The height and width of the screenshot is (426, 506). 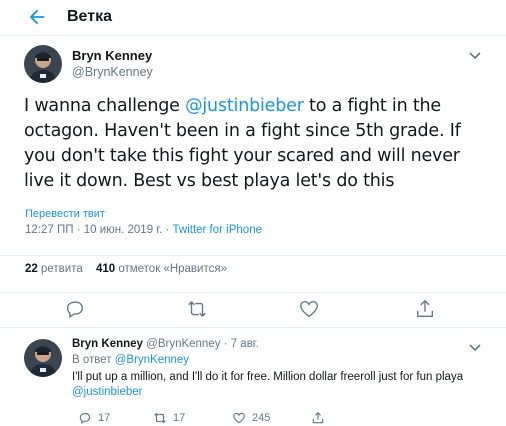 What do you see at coordinates (89, 16) in the screenshot?
I see `page-title: Ветка` at bounding box center [89, 16].